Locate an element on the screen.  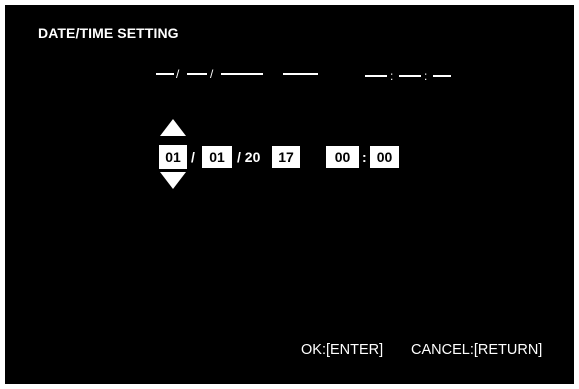
current-minute-placeholder is located at coordinates (410, 76).